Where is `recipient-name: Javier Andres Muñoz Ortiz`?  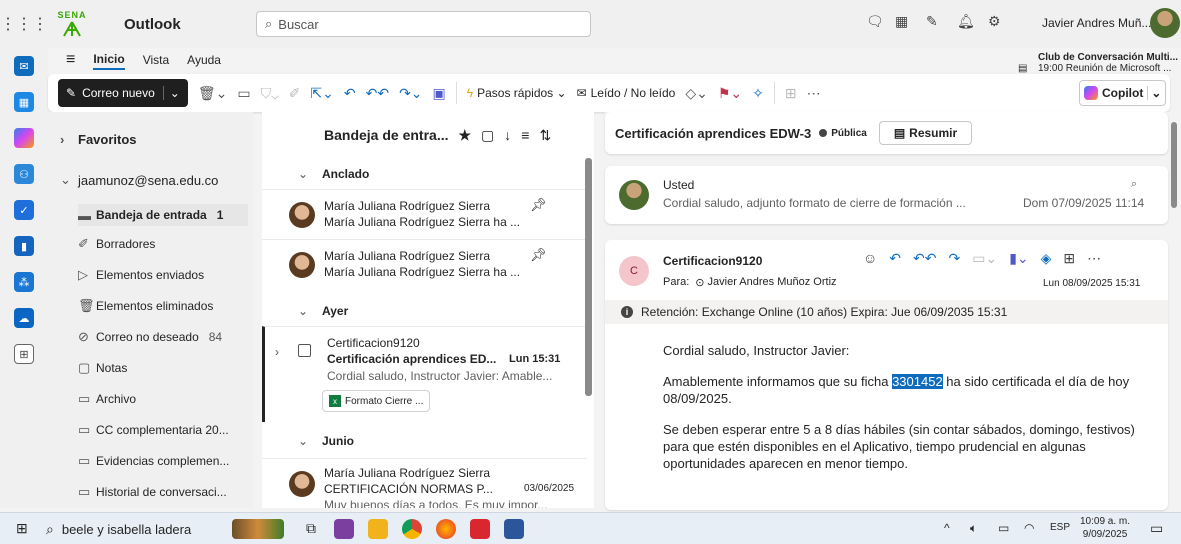
recipient-name: Javier Andres Muñoz Ortiz is located at coordinates (772, 282).